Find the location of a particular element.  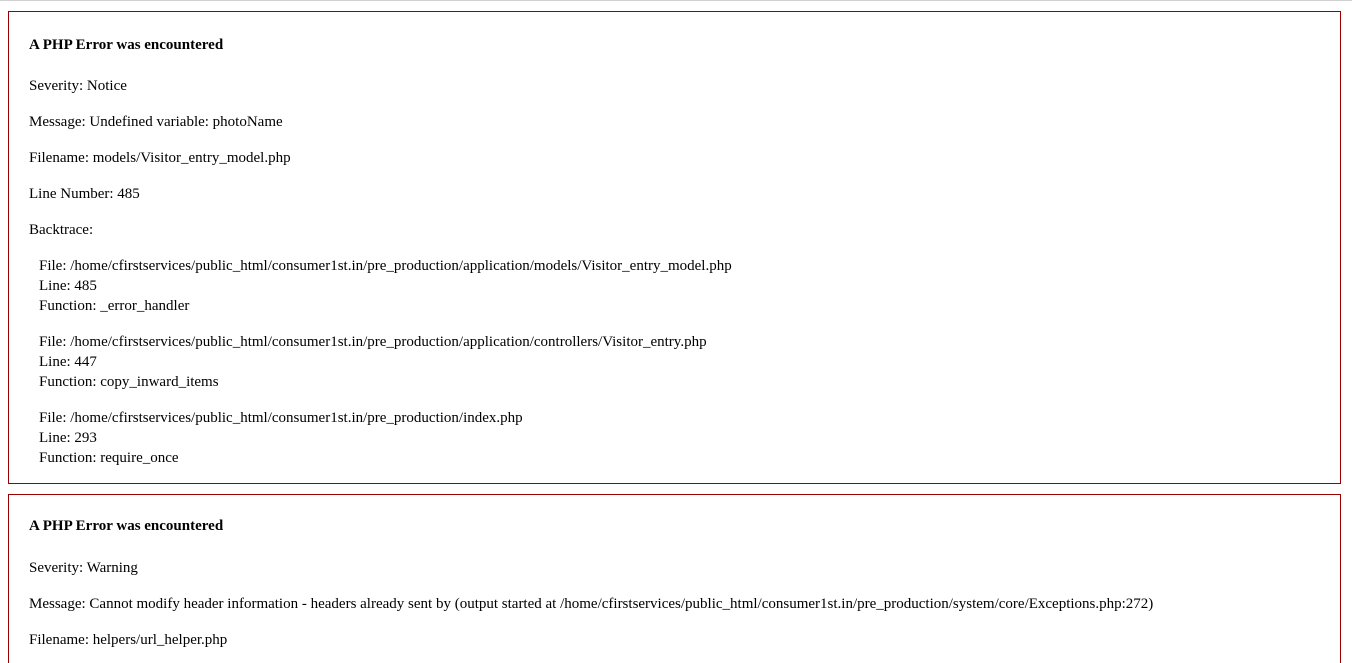

backtrace-function: Function: copy_inward_items is located at coordinates (129, 382).